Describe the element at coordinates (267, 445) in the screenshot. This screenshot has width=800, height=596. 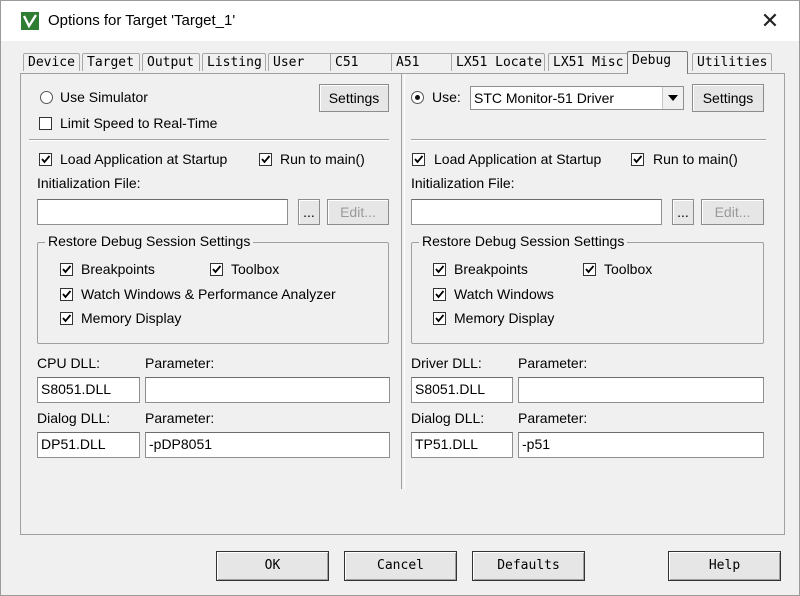
I see `dialog-param-input: -pDP8051` at that location.